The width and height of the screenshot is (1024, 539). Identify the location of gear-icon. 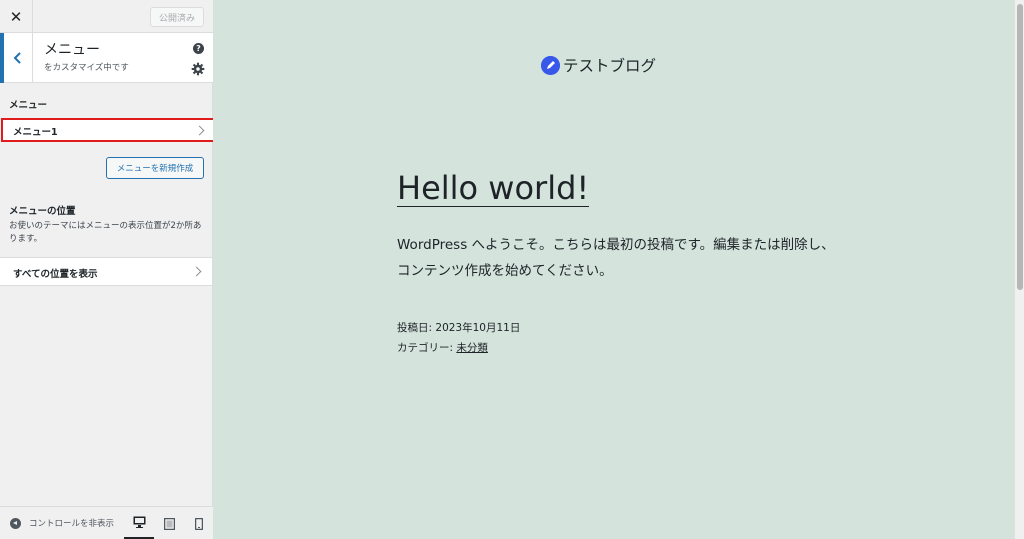
(198, 69).